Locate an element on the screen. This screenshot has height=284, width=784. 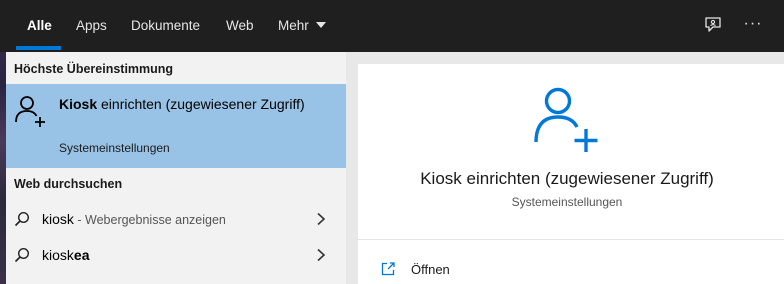
web-search-text: kiosk - Webergebnisse anzeigen is located at coordinates (134, 219).